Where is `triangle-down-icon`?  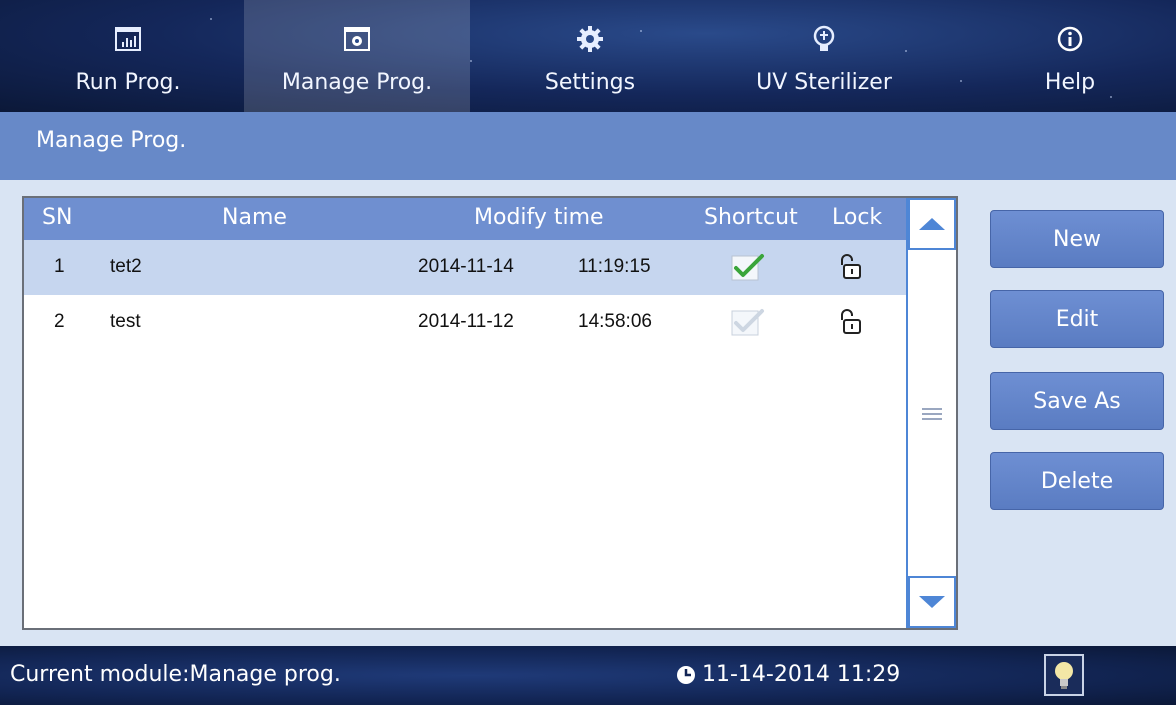 triangle-down-icon is located at coordinates (932, 602).